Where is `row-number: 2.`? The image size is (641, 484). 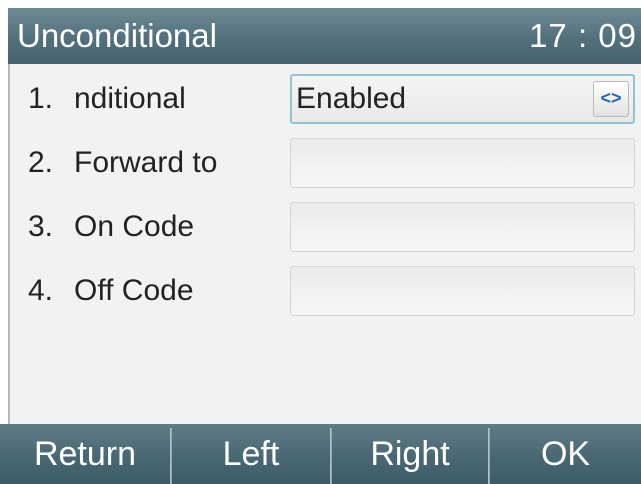 row-number: 2. is located at coordinates (41, 162).